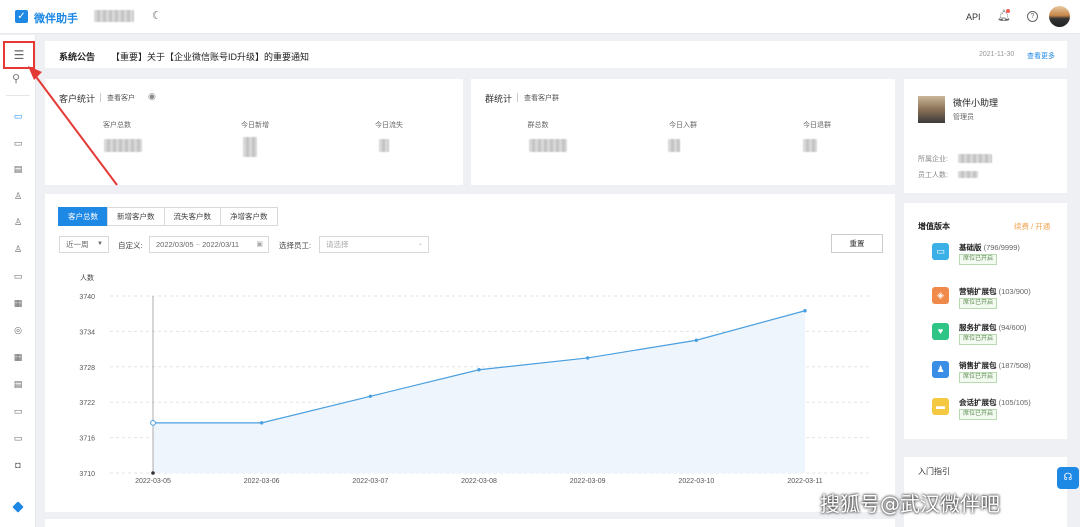  Describe the element at coordinates (87, 403) in the screenshot. I see `y-tick-label: 3722` at that location.